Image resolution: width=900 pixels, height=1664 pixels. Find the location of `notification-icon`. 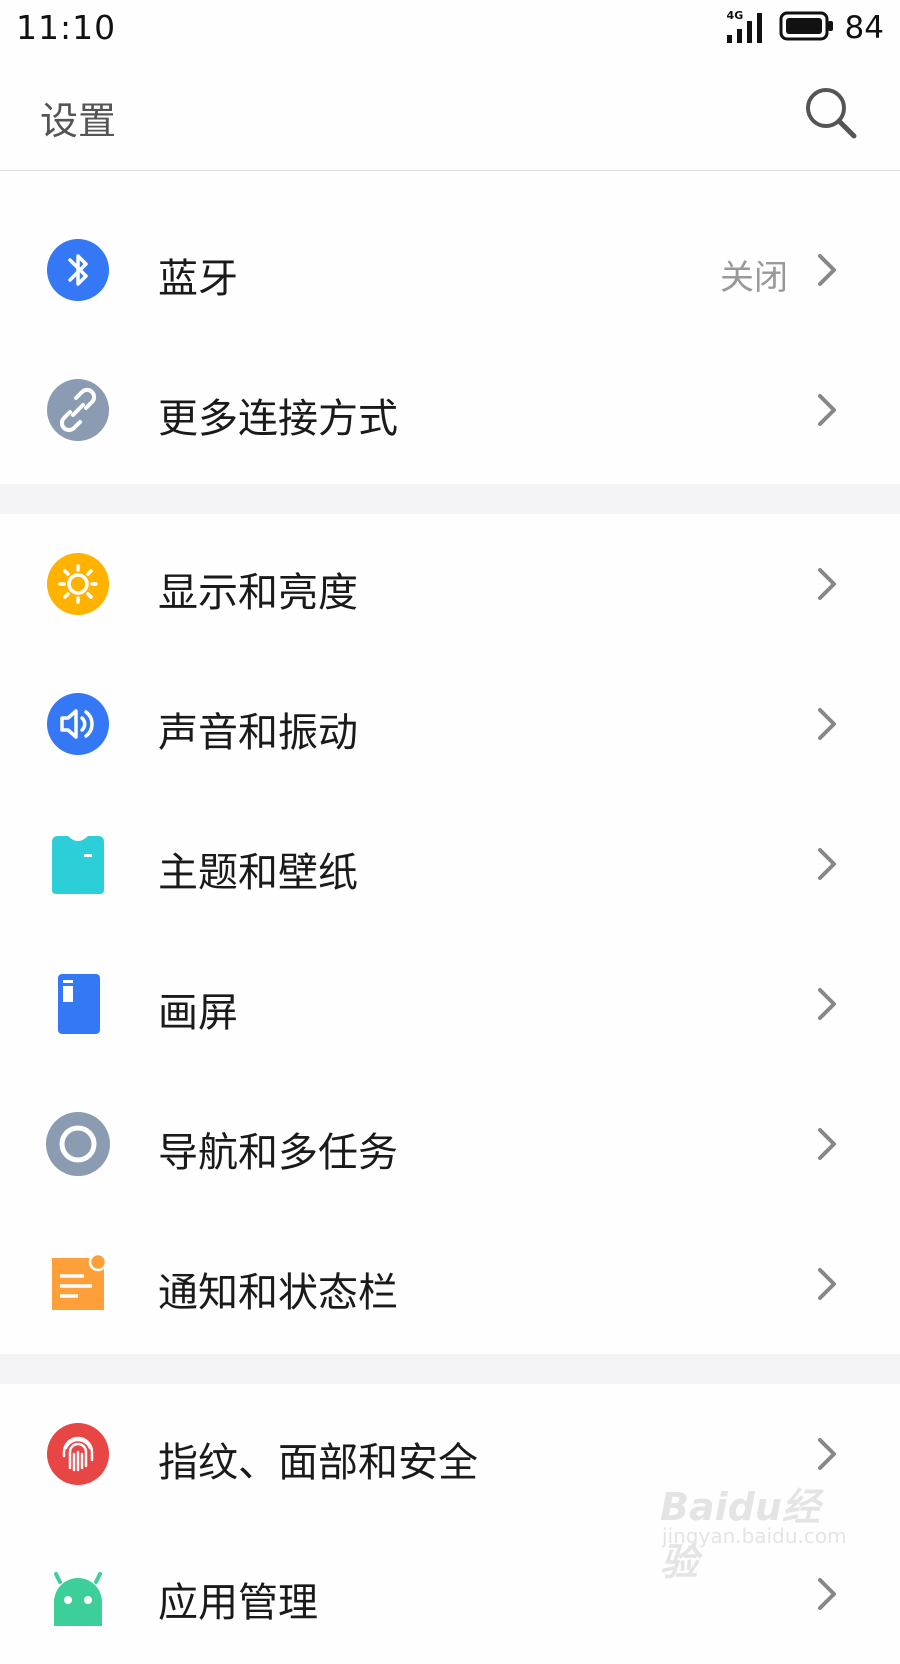

notification-icon is located at coordinates (80, 1281).